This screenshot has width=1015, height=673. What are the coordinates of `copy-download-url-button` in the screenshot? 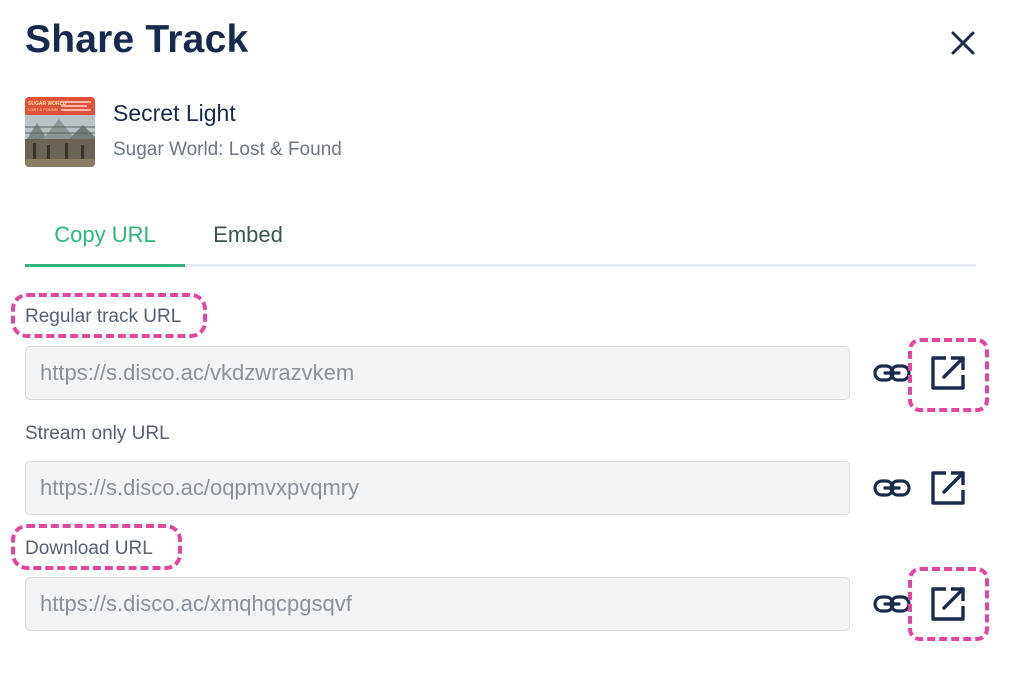 It's located at (892, 604).